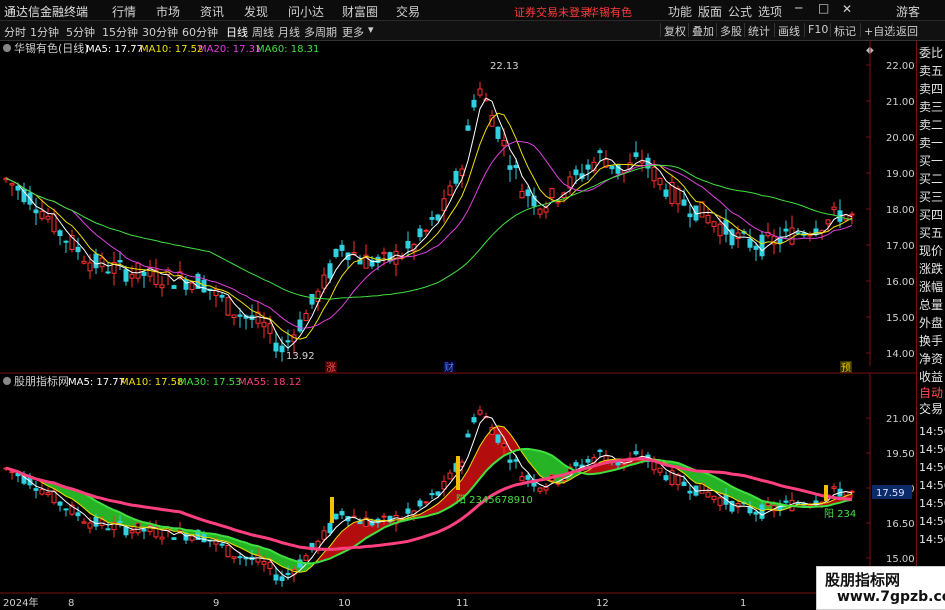 Image resolution: width=945 pixels, height=610 pixels. I want to click on menu-item-wealth: 财富圈, so click(360, 11).